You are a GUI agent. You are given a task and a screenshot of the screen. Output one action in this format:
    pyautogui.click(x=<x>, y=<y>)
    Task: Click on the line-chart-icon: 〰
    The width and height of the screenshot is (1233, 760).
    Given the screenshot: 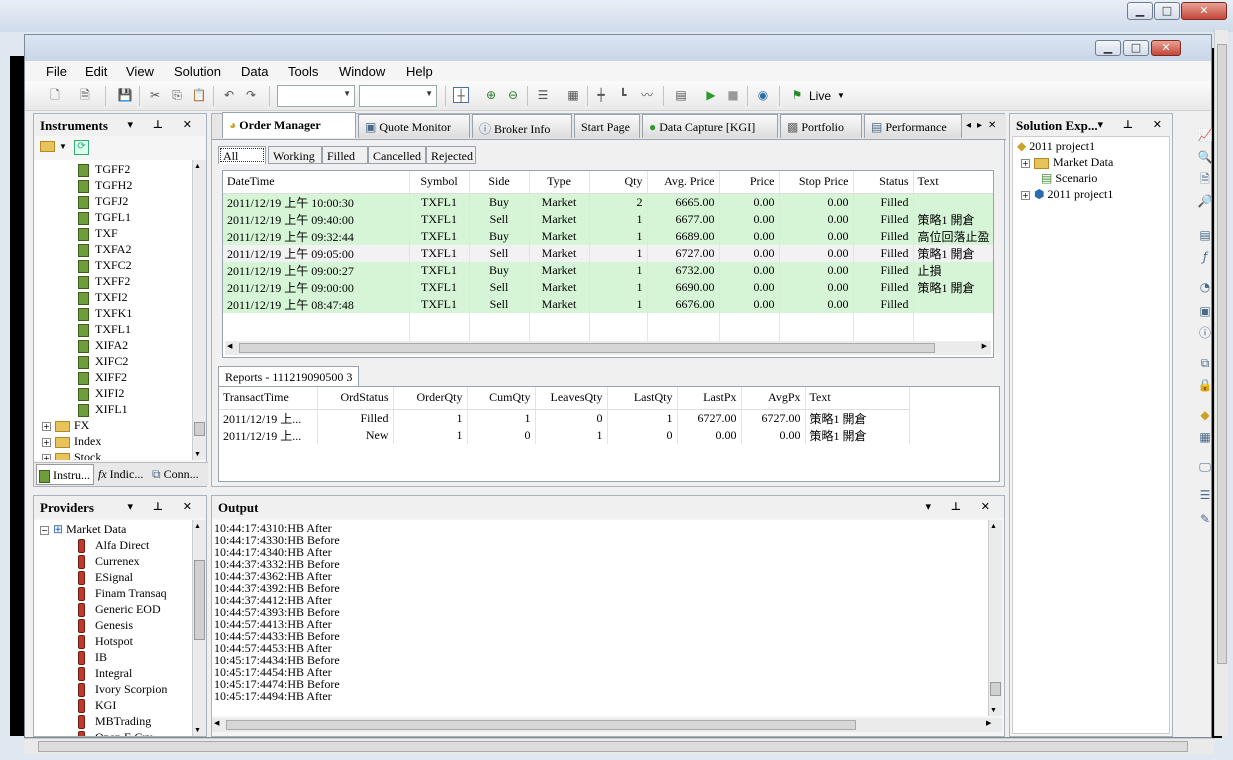 What is the action you would take?
    pyautogui.click(x=647, y=95)
    